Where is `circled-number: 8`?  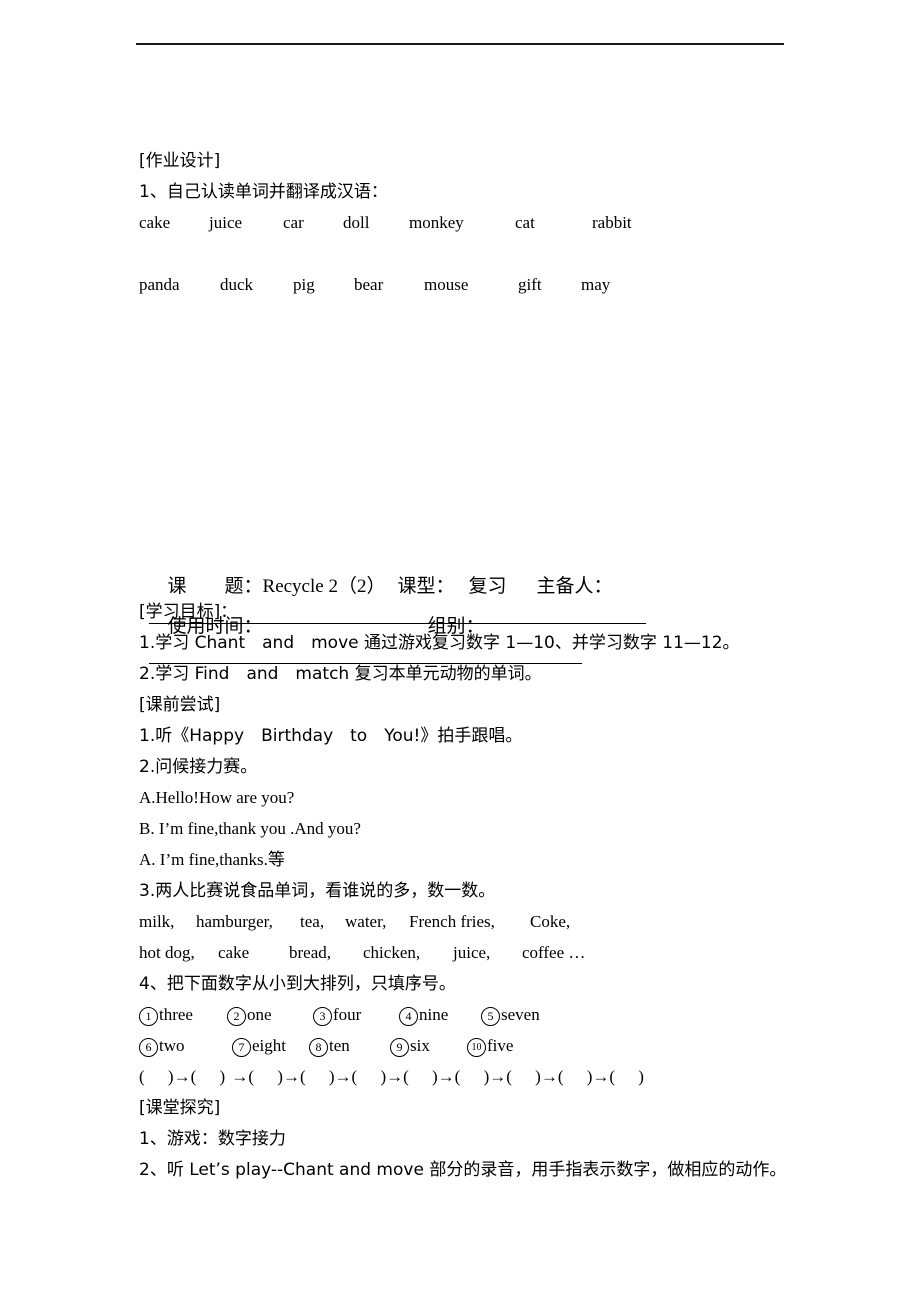
circled-number: 8 is located at coordinates (318, 1047).